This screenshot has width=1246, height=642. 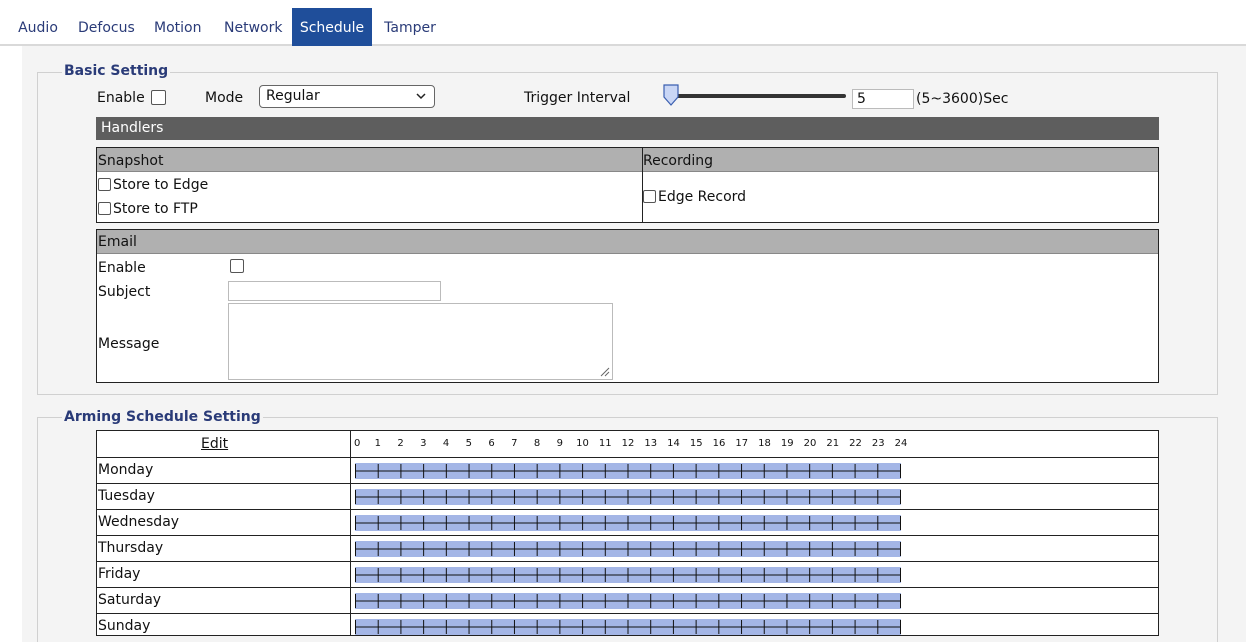 I want to click on hour-label: 3, so click(x=423, y=443).